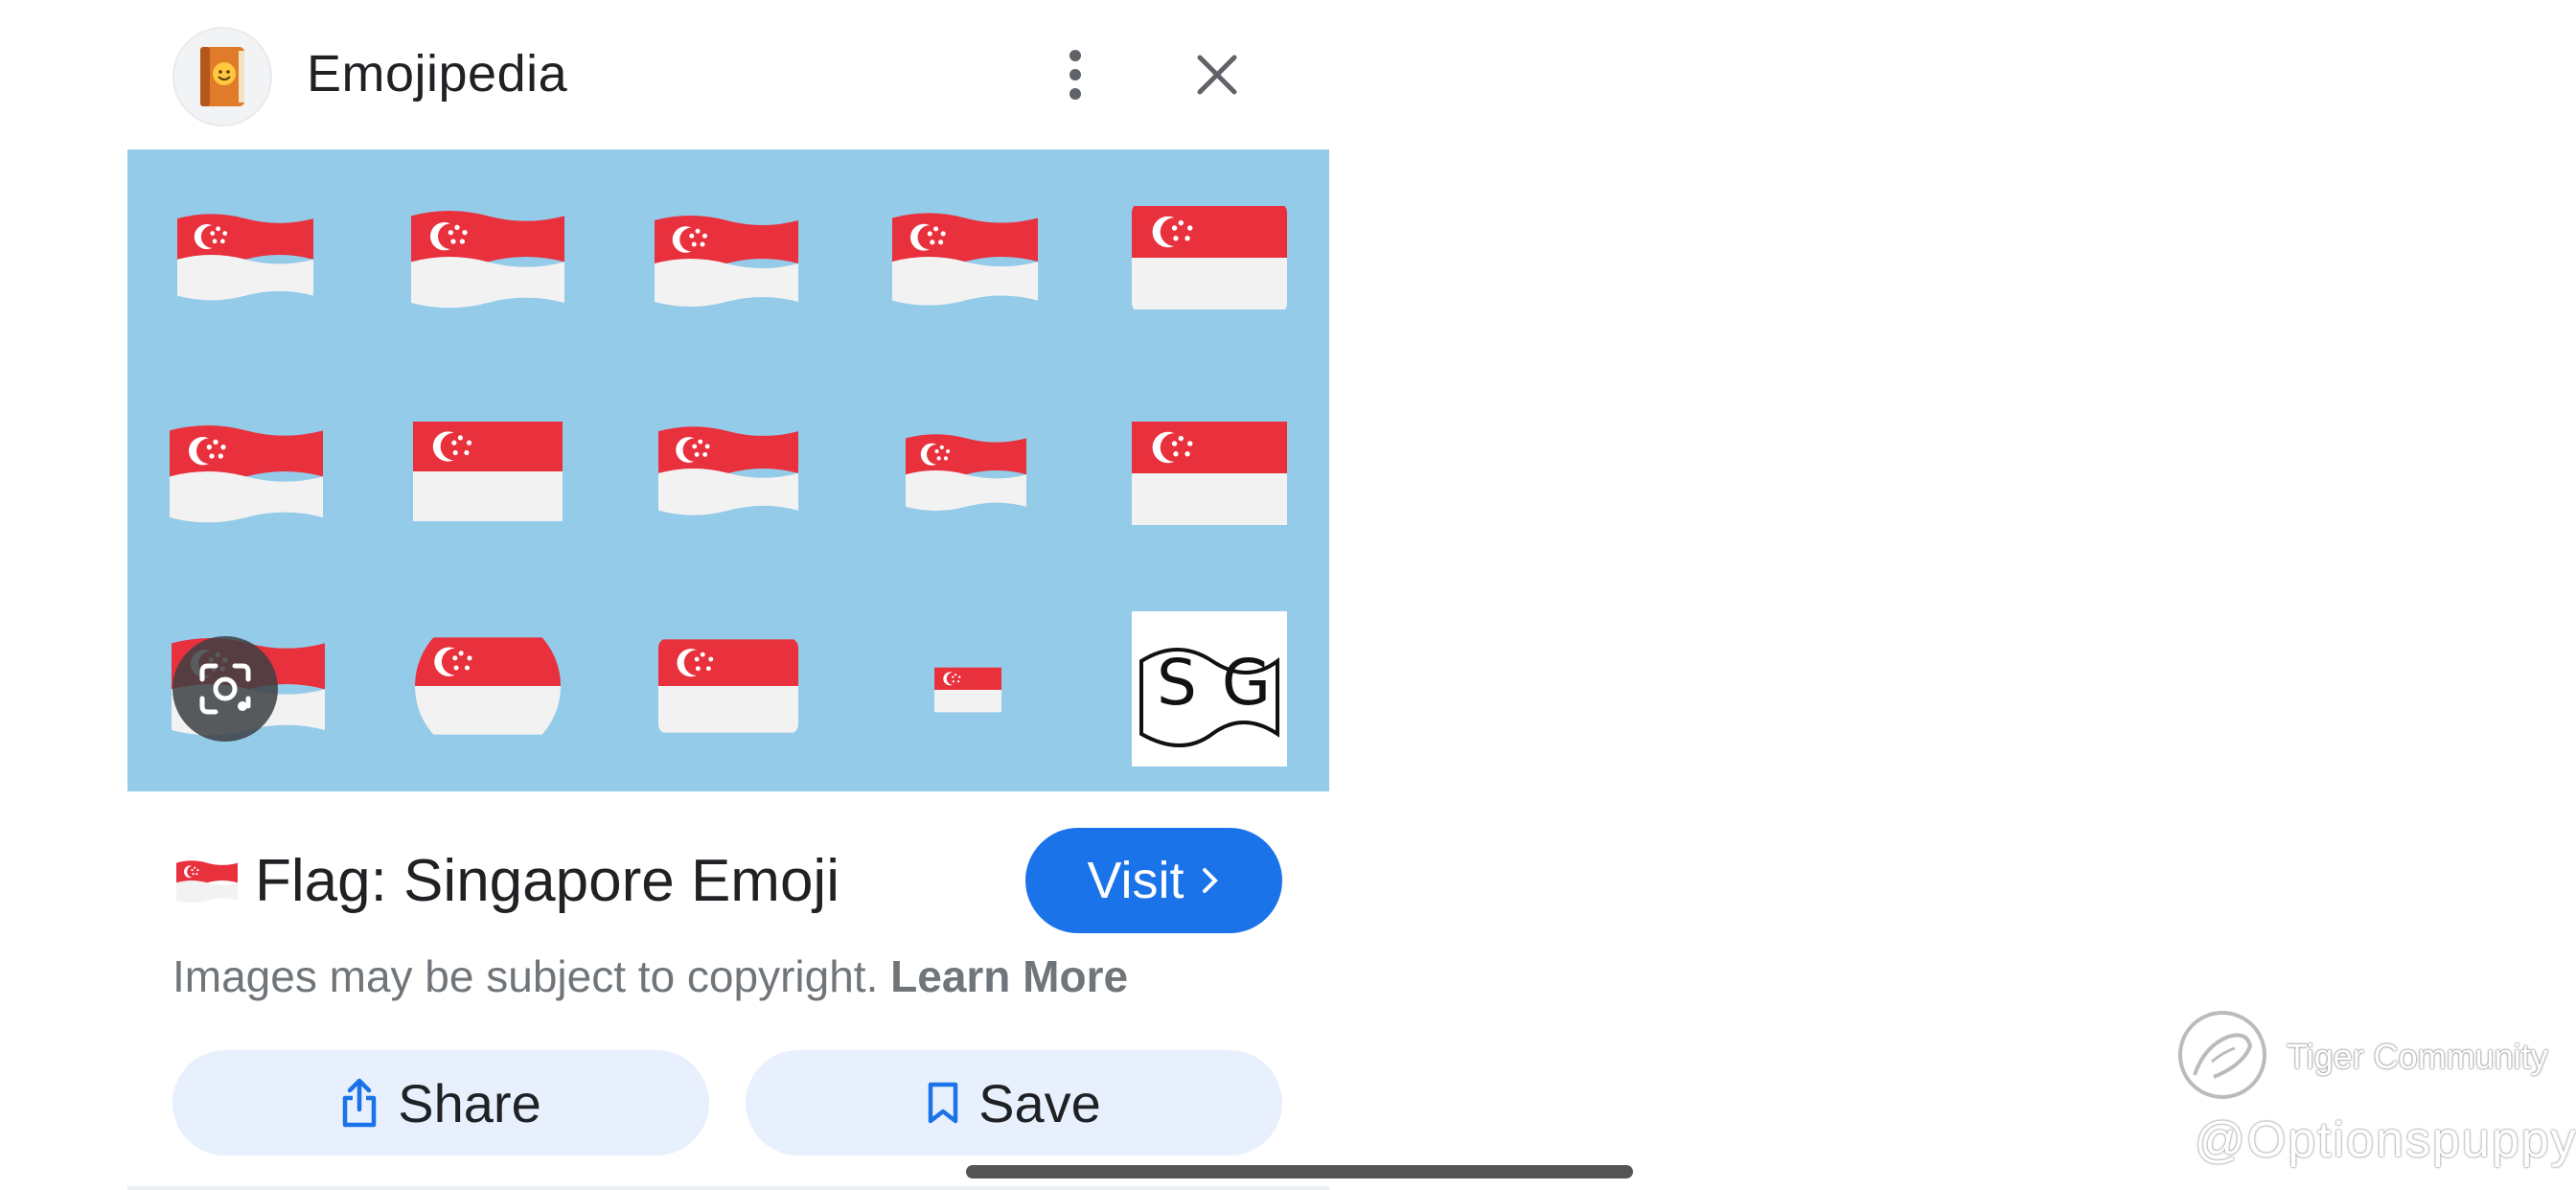 The width and height of the screenshot is (2576, 1190). I want to click on google-lens-icon, so click(225, 689).